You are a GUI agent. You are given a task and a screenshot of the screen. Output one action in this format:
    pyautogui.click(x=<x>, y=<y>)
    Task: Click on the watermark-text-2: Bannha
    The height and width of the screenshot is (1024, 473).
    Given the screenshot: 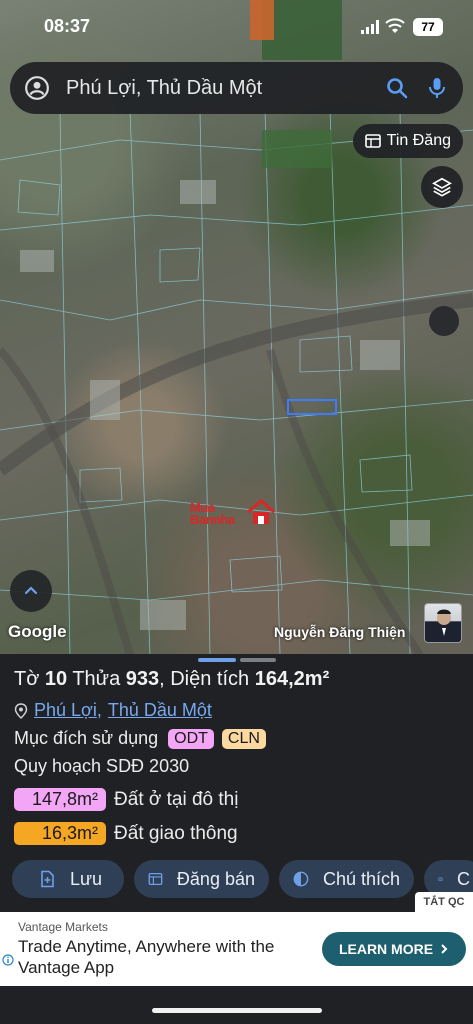 What is the action you would take?
    pyautogui.click(x=212, y=519)
    